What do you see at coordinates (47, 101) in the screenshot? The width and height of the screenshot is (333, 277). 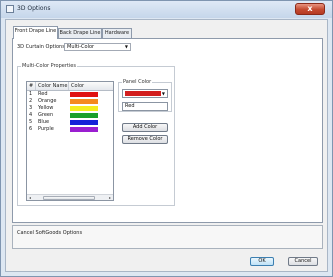 I see `row-color-name: Orange` at bounding box center [47, 101].